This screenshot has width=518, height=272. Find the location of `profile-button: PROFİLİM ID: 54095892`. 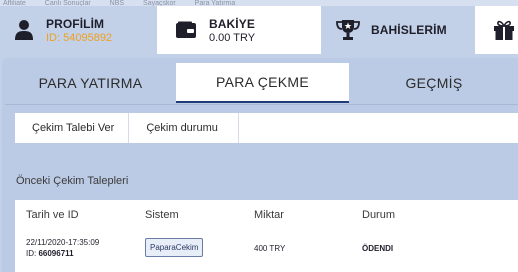

profile-button: PROFİLİM ID: 54095892 is located at coordinates (78, 30).